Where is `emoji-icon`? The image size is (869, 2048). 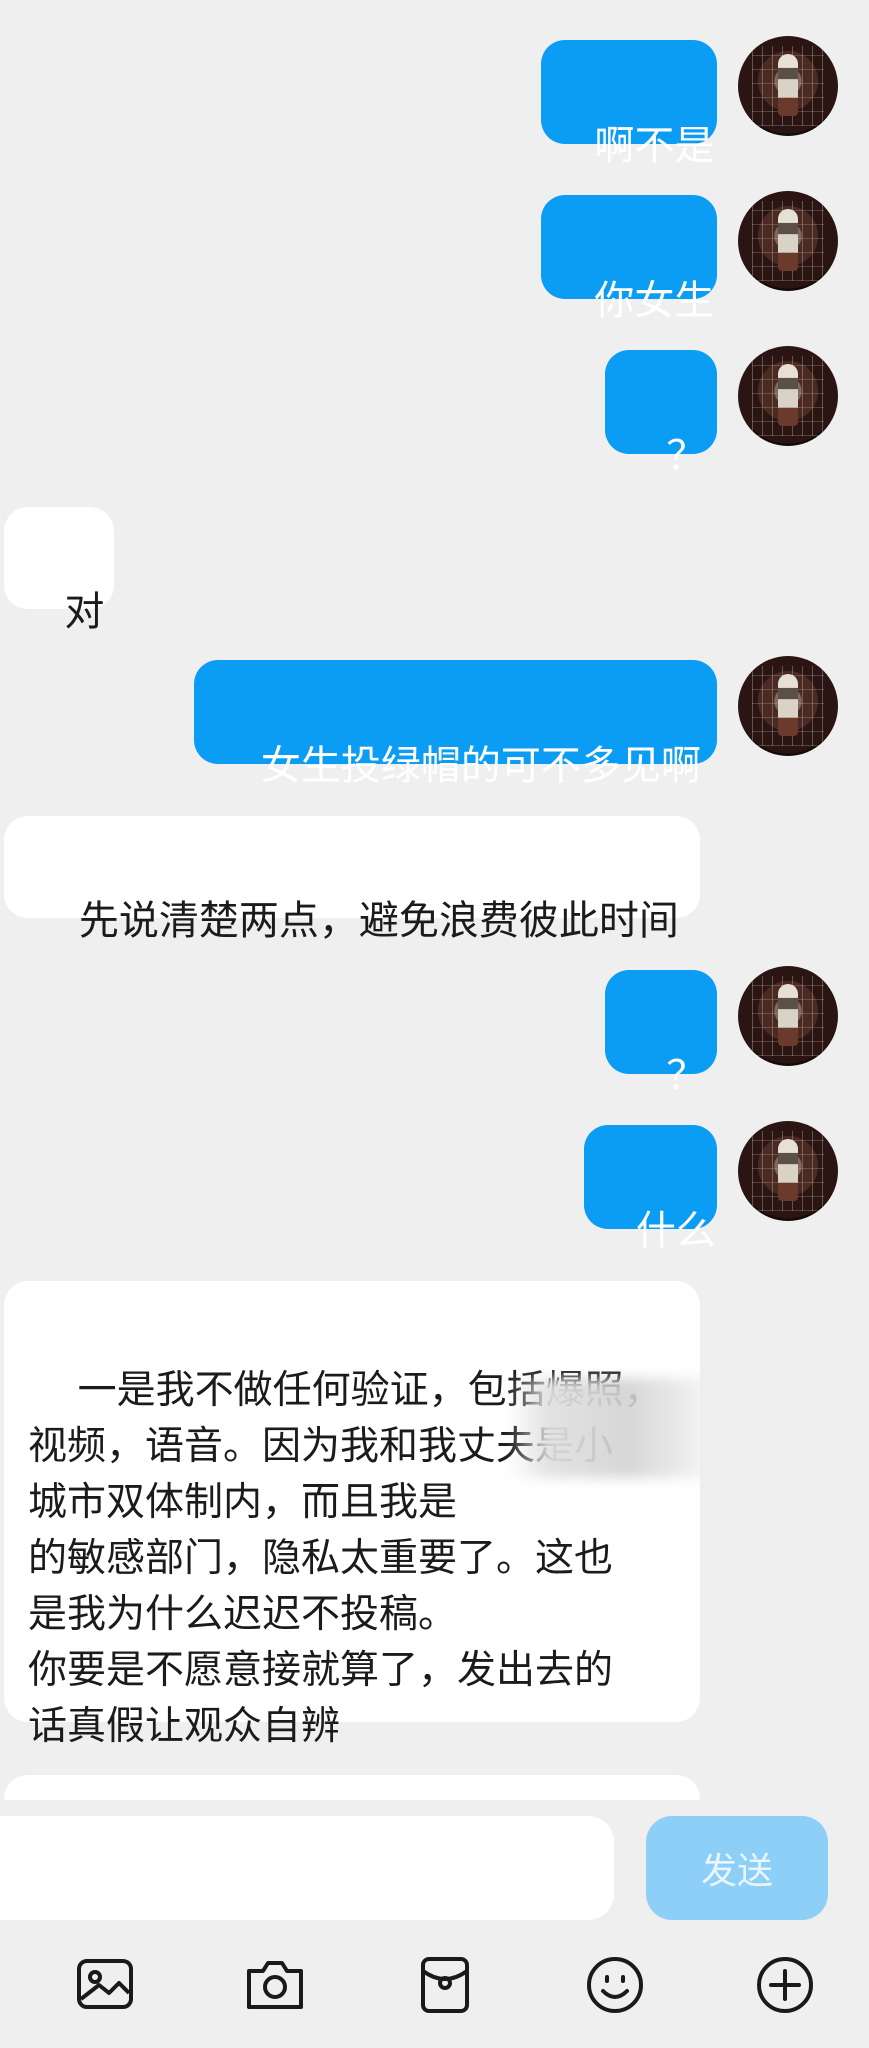 emoji-icon is located at coordinates (615, 1985).